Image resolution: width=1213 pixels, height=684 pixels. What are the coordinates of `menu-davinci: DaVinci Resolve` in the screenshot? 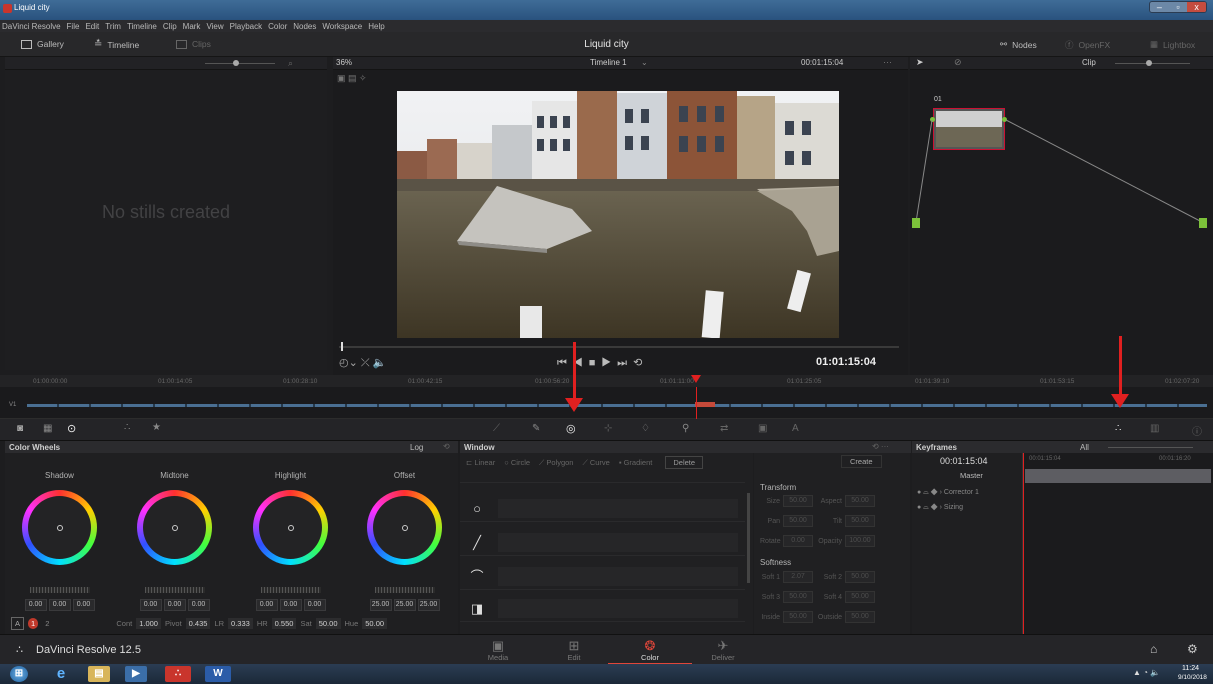 It's located at (31, 26).